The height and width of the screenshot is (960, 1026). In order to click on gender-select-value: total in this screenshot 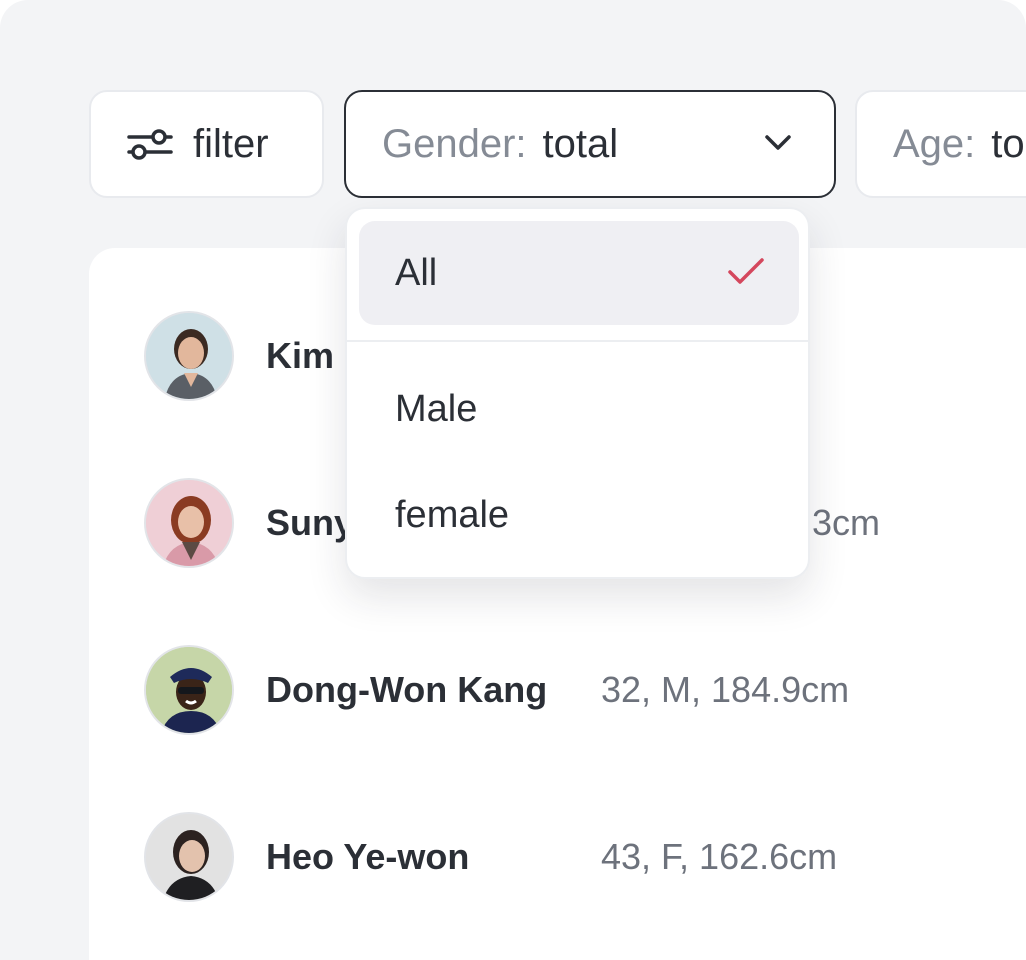, I will do `click(580, 143)`.